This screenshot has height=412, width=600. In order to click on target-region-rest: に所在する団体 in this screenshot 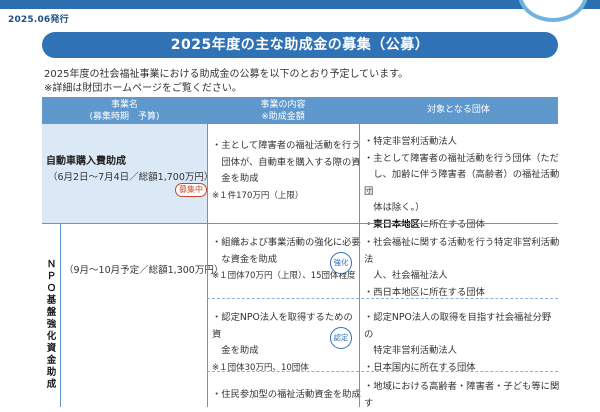, I will do `click(452, 224)`.